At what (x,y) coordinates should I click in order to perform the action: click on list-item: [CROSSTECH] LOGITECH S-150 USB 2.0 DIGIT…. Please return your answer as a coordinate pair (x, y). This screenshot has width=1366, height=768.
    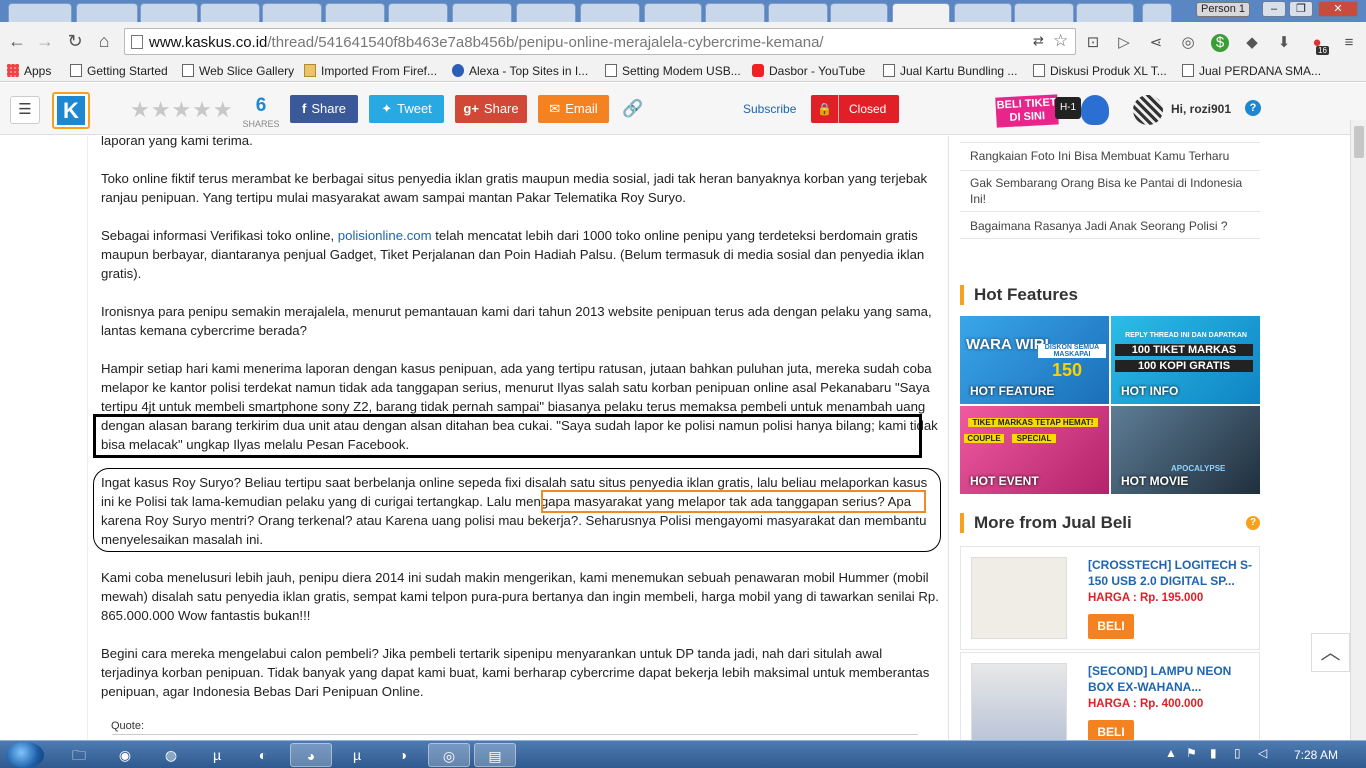
    Looking at the image, I should click on (1110, 598).